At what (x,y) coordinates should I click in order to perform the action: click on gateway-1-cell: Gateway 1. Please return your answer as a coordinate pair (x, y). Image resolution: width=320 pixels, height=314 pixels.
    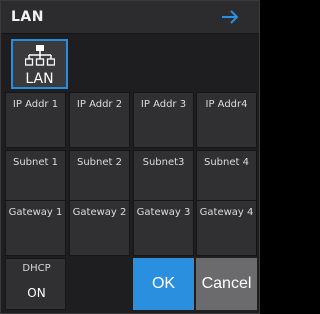
    Looking at the image, I should click on (35, 228).